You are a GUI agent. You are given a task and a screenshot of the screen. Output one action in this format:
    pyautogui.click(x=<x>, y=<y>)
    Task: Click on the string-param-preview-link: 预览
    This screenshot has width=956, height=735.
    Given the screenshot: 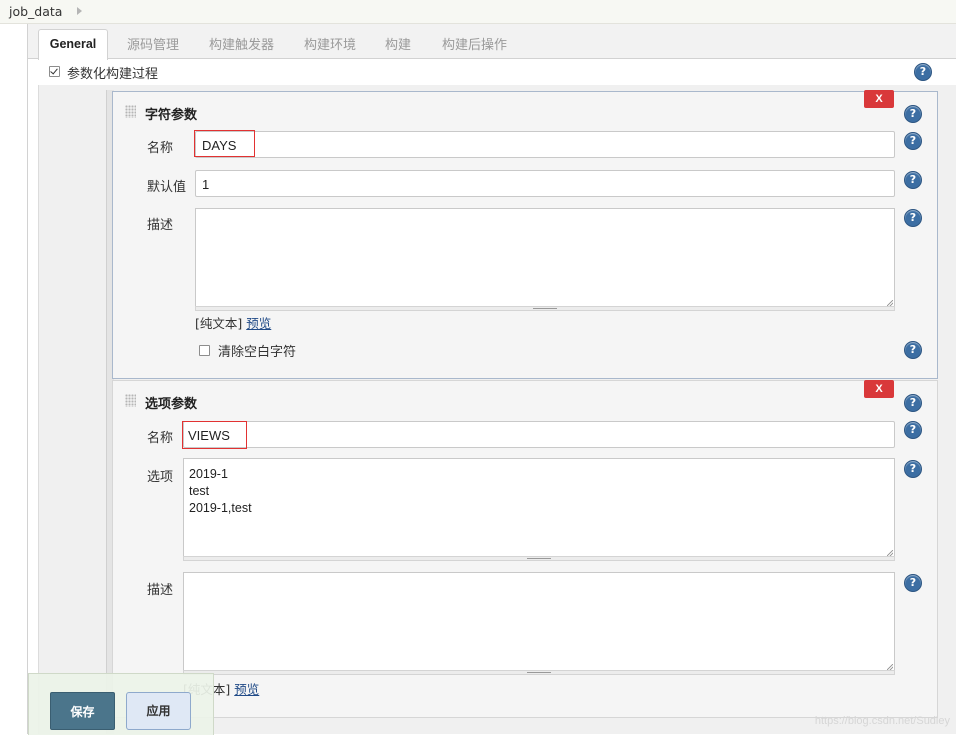 What is the action you would take?
    pyautogui.click(x=258, y=323)
    